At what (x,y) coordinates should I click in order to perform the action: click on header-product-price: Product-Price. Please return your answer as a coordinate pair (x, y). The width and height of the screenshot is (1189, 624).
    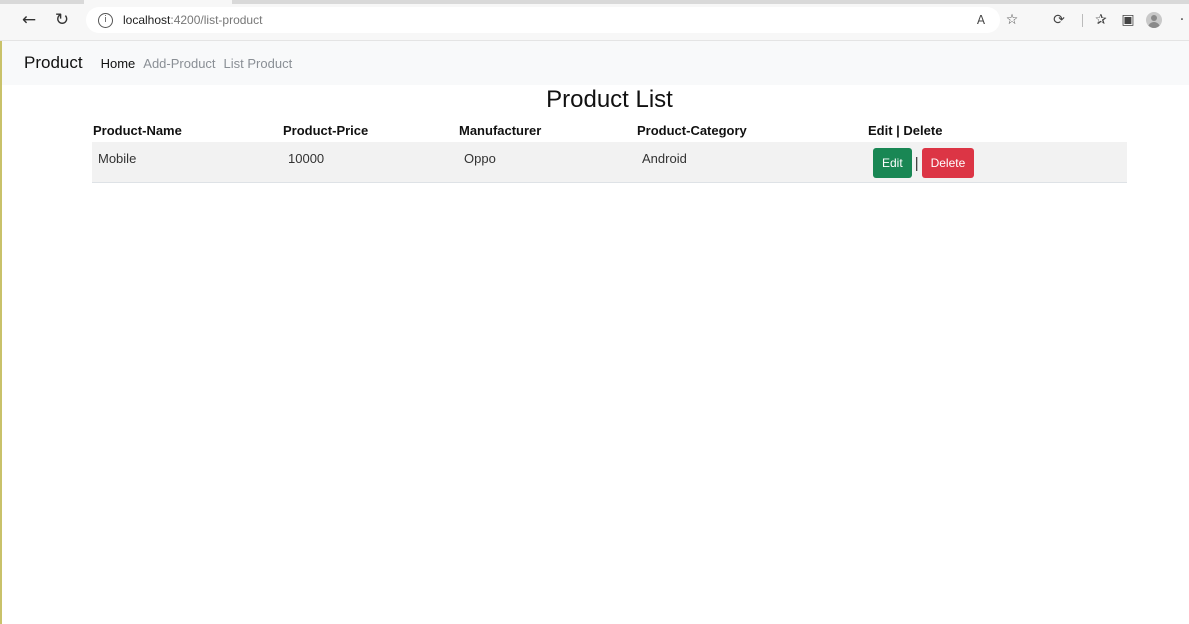
    Looking at the image, I should click on (326, 130).